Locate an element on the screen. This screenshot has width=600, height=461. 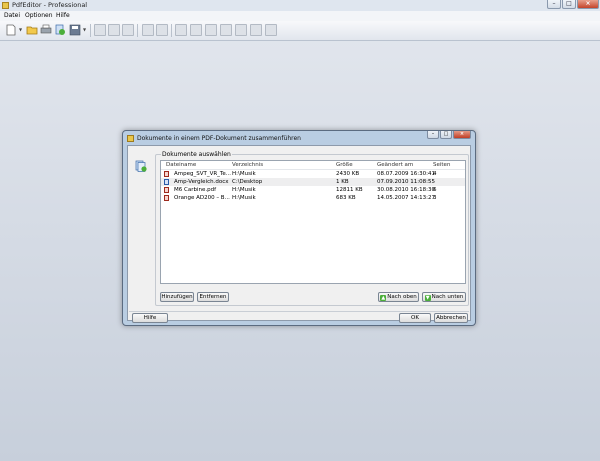
menu-bar: Datei Optionen Hilfe is located at coordinates (300, 16).